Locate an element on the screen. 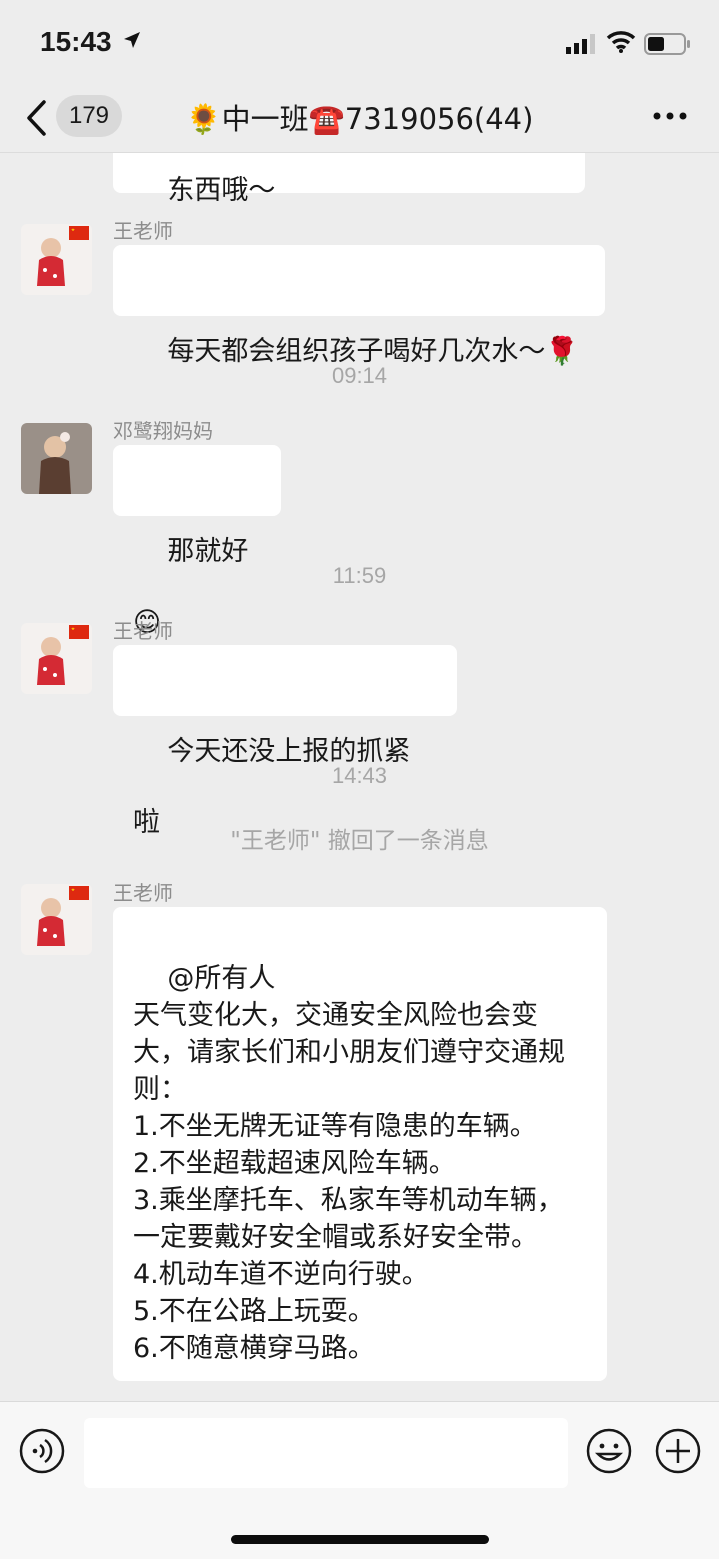  timestamp: 11:59 is located at coordinates (359, 575).